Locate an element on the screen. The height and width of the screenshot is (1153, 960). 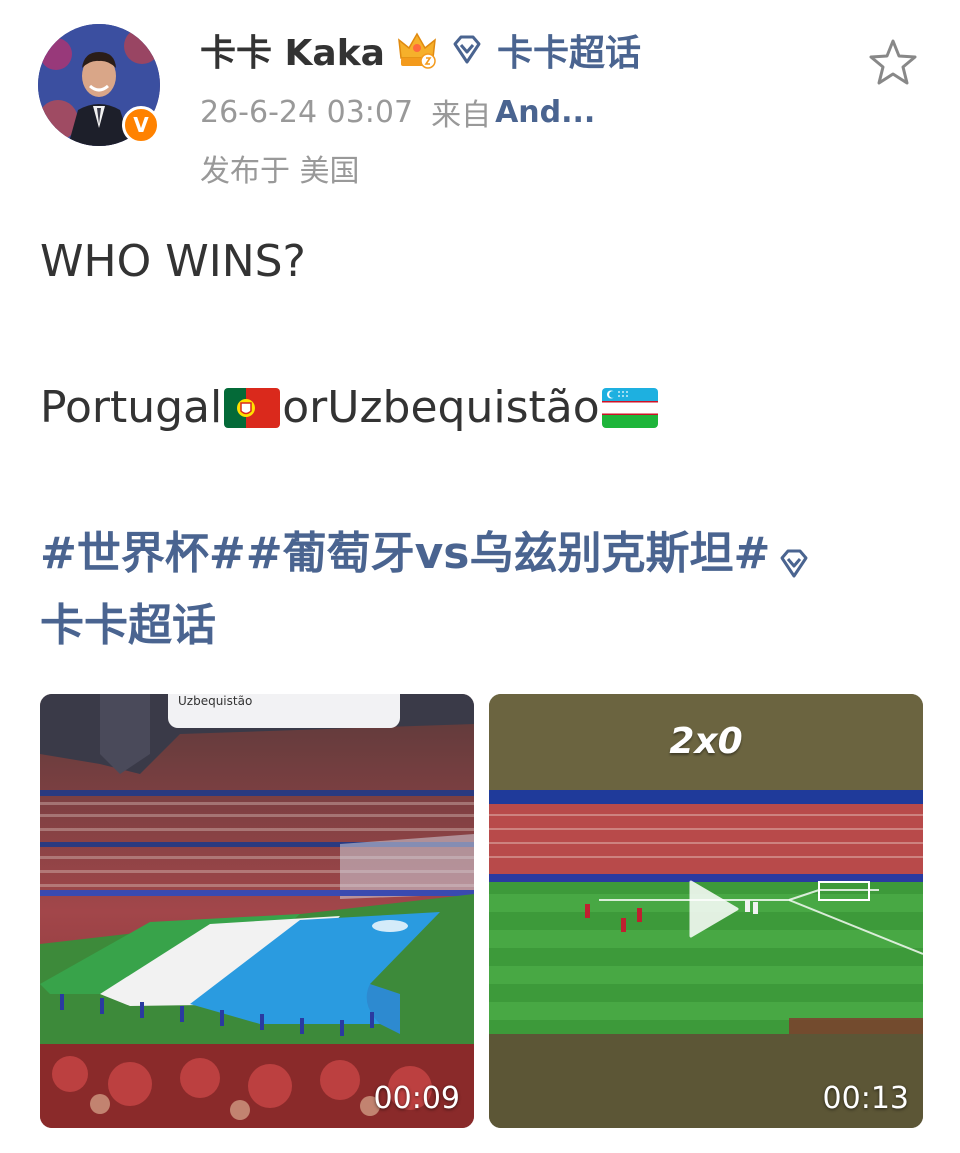
avatar-container: V is located at coordinates (99, 85).